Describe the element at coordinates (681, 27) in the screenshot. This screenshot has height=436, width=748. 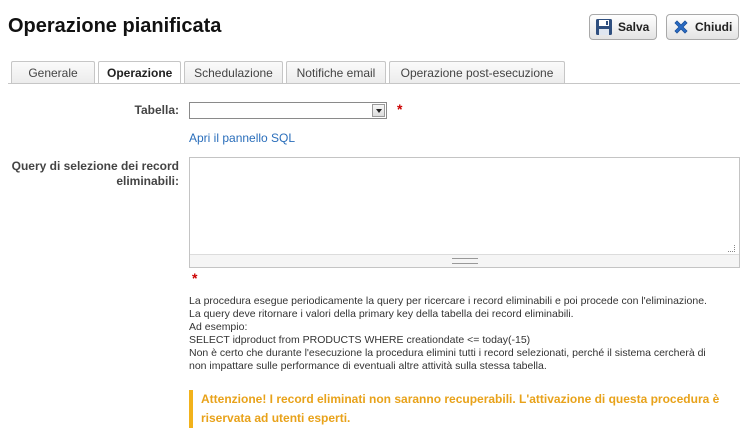
I see `close-icon` at that location.